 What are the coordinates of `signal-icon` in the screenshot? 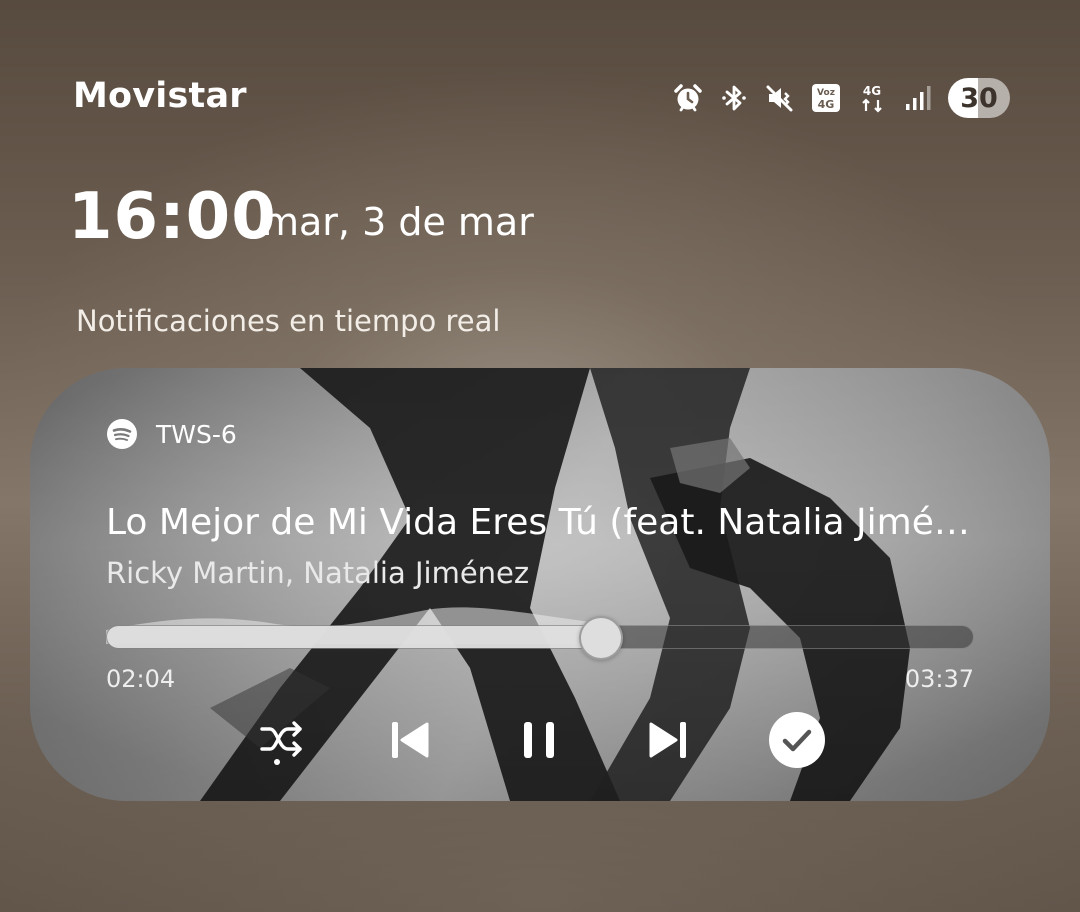 It's located at (918, 98).